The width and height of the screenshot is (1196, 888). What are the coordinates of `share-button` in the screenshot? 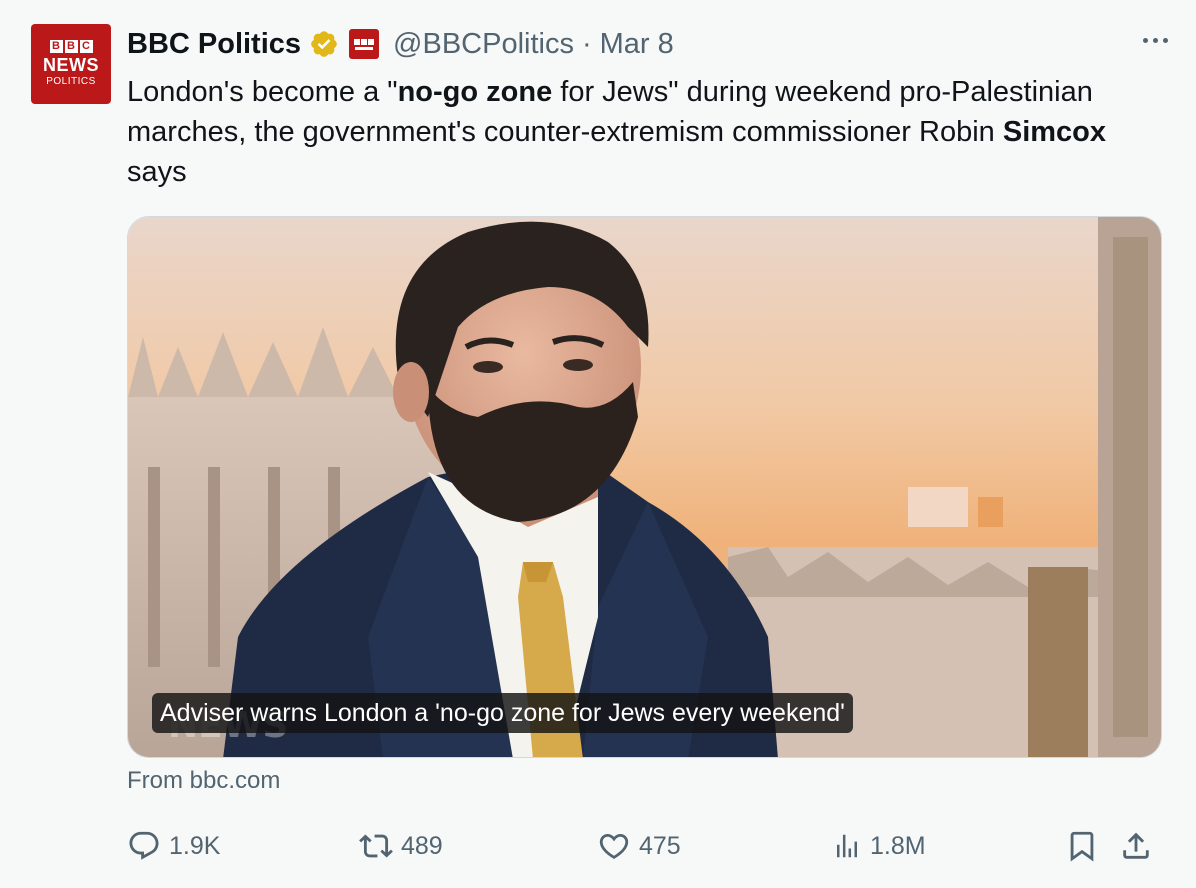 It's located at (1136, 846).